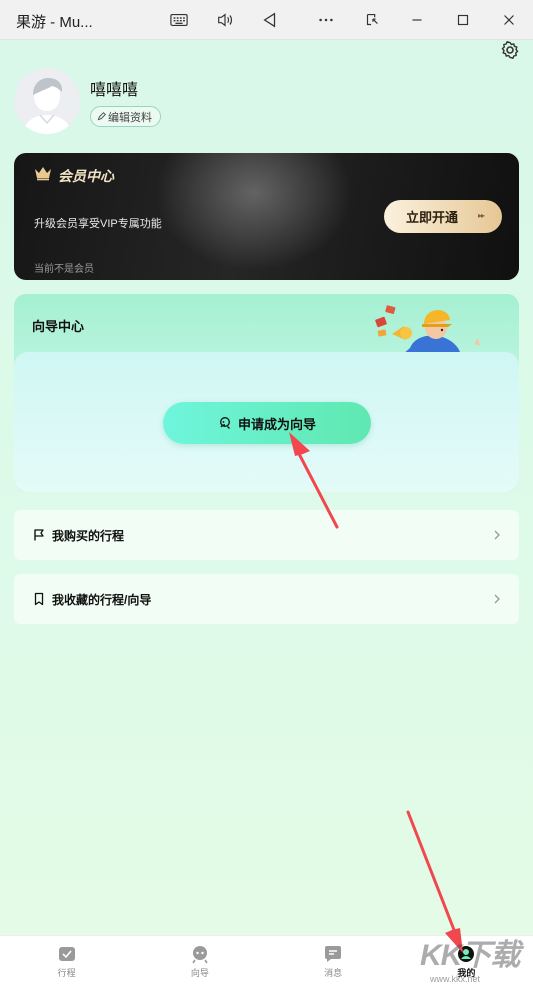 Image resolution: width=533 pixels, height=988 pixels. I want to click on vip-title: 会员中心, so click(86, 176).